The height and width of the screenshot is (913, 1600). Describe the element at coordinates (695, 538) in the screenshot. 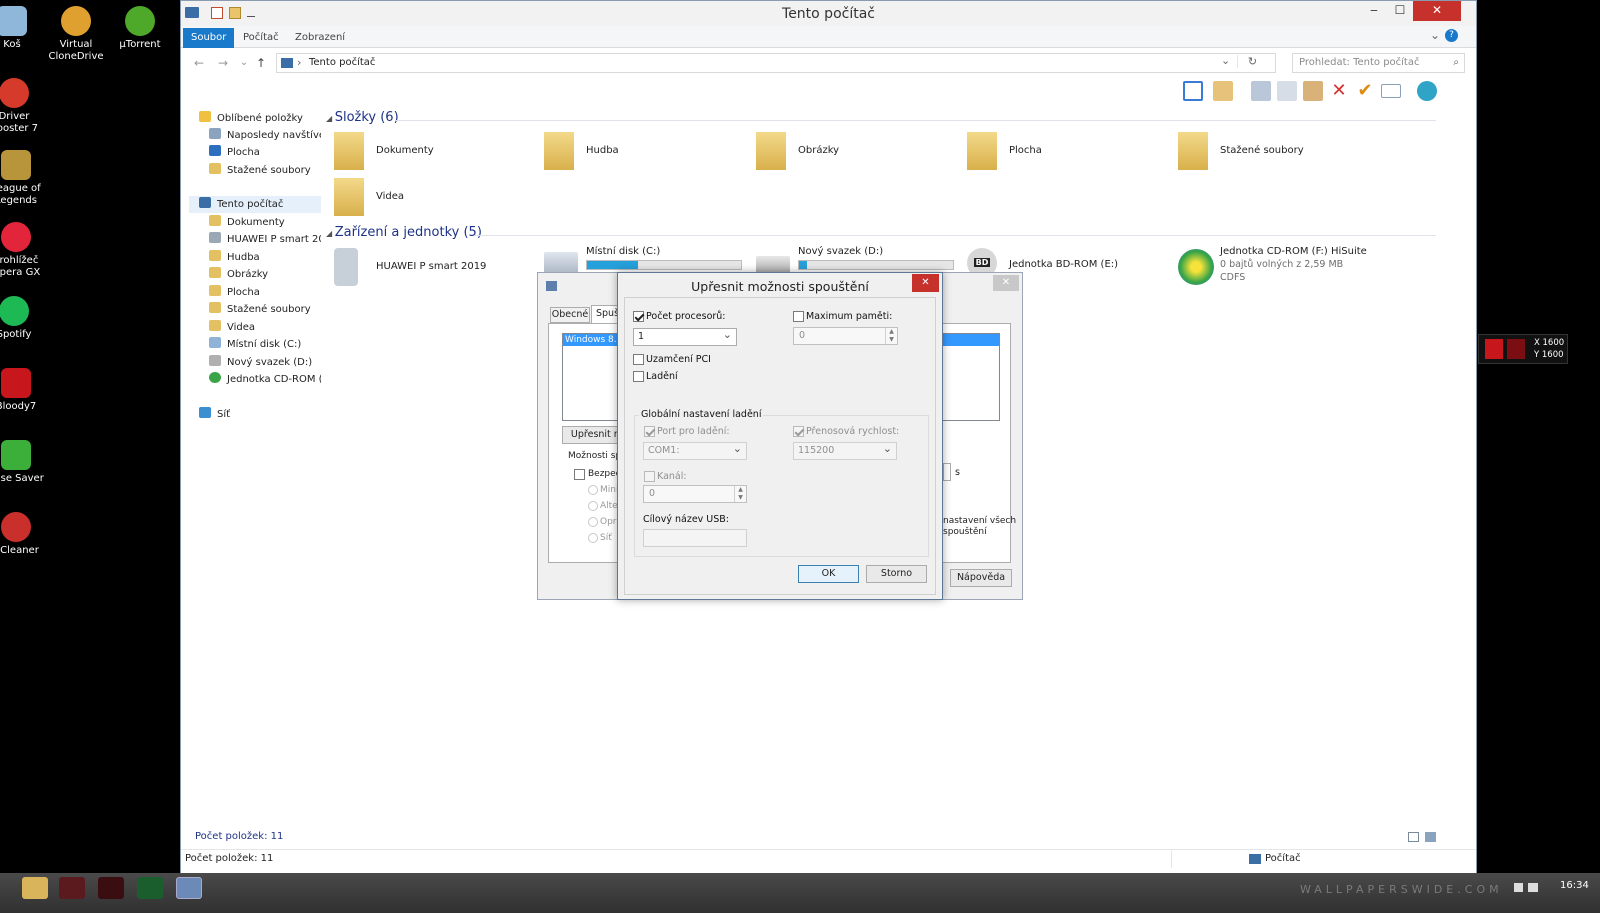

I see `usb-target-input` at that location.